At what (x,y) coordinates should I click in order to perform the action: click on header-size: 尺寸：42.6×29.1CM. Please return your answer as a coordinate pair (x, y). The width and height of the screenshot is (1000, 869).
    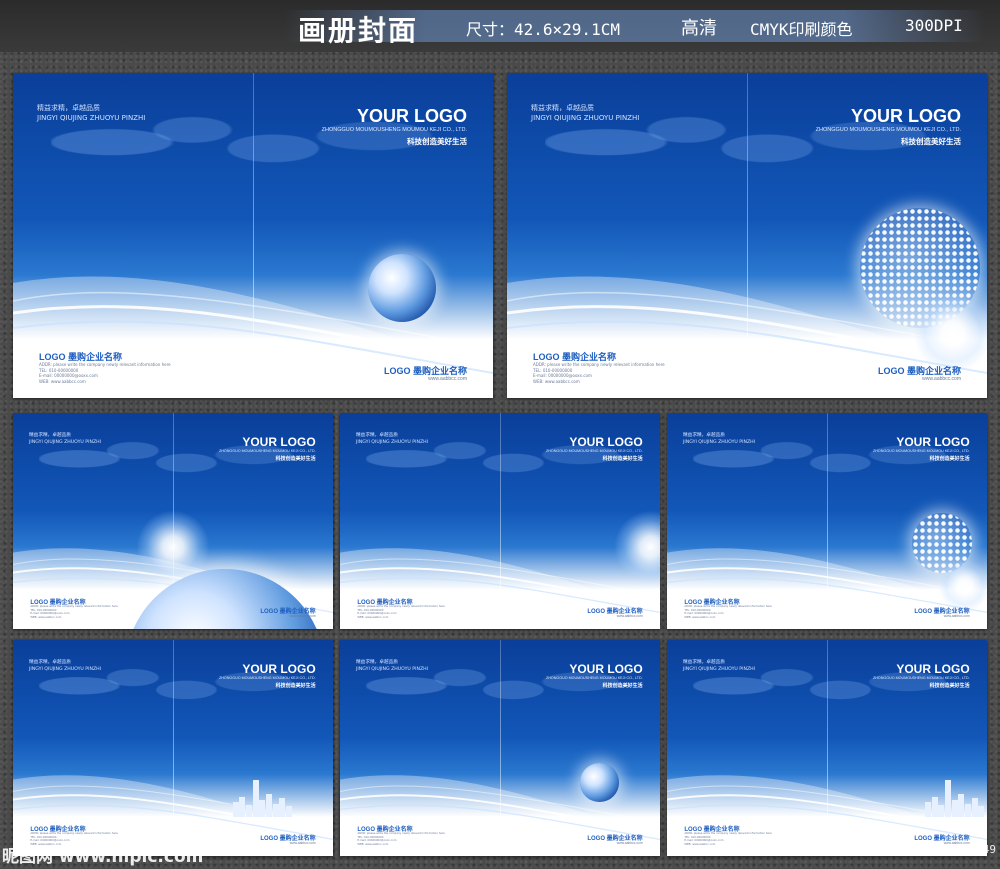
    Looking at the image, I should click on (543, 29).